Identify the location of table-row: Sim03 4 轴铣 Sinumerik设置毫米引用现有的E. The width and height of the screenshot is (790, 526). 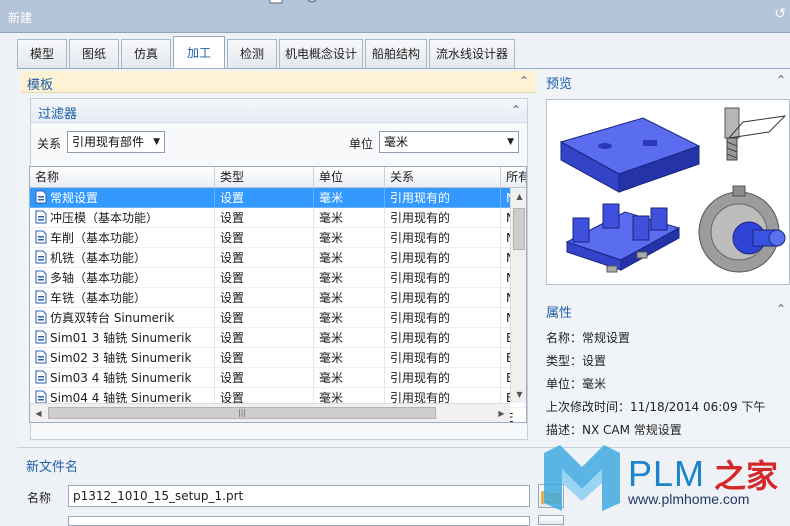
(278, 378).